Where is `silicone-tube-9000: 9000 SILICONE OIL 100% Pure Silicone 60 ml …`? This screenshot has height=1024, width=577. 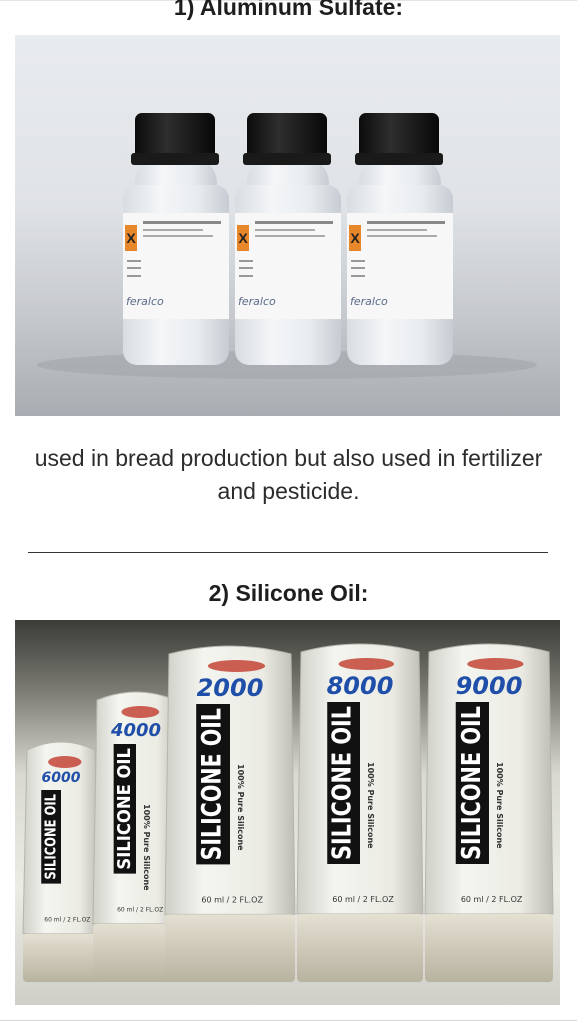 silicone-tube-9000: 9000 SILICONE OIL 100% Pure Silicone 60 ml … is located at coordinates (489, 812).